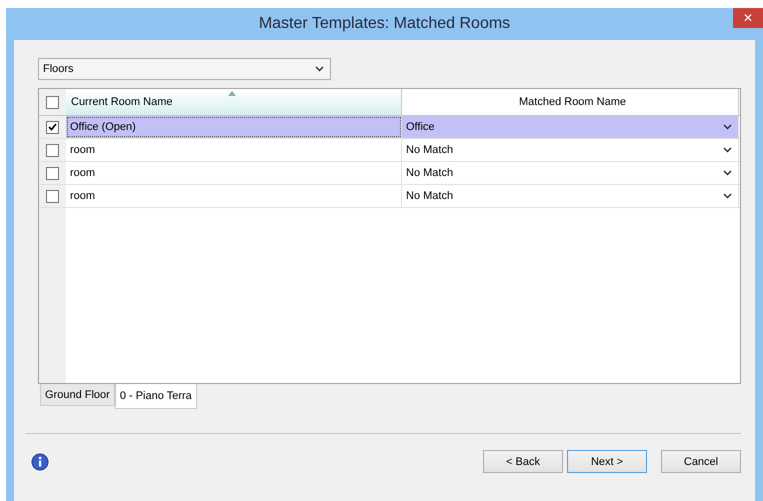 This screenshot has width=763, height=501. I want to click on dialog-button: Next >, so click(607, 461).